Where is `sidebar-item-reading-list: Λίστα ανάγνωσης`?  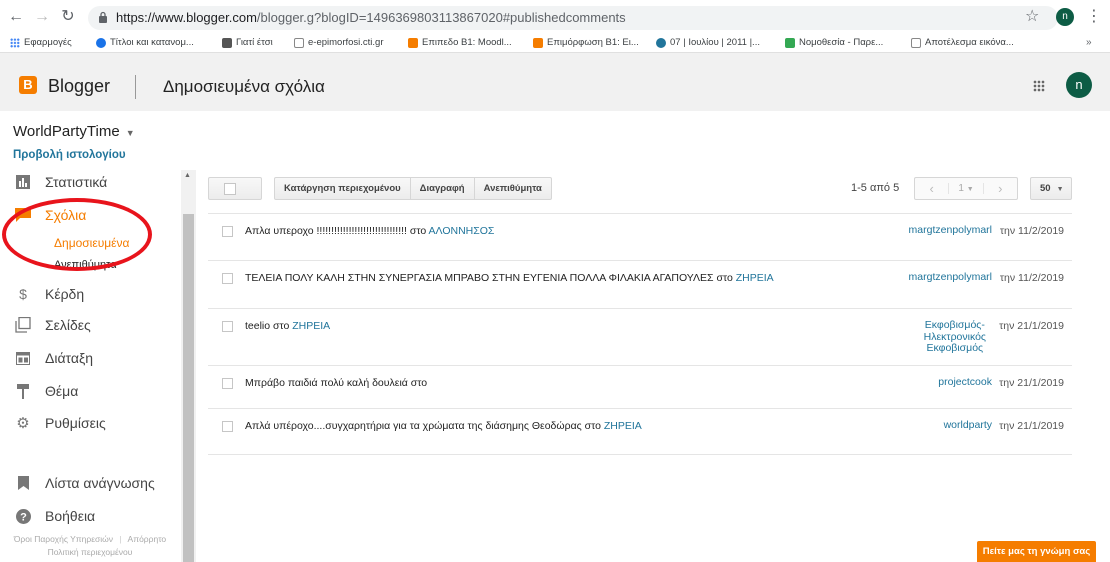
sidebar-item-reading-list: Λίστα ανάγνωσης is located at coordinates (84, 483).